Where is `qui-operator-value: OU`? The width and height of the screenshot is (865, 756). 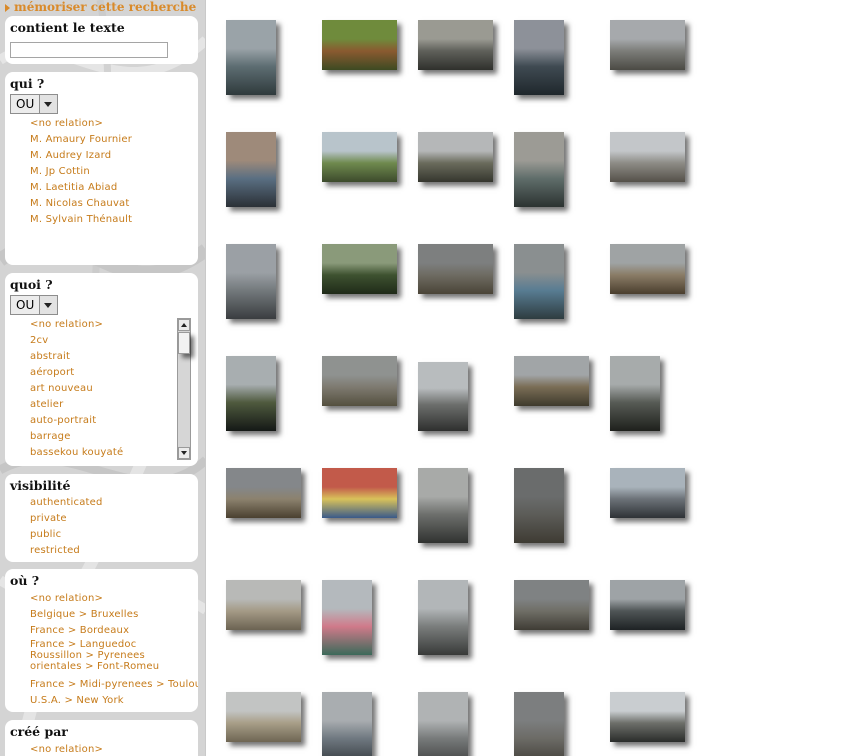
qui-operator-value: OU is located at coordinates (25, 104).